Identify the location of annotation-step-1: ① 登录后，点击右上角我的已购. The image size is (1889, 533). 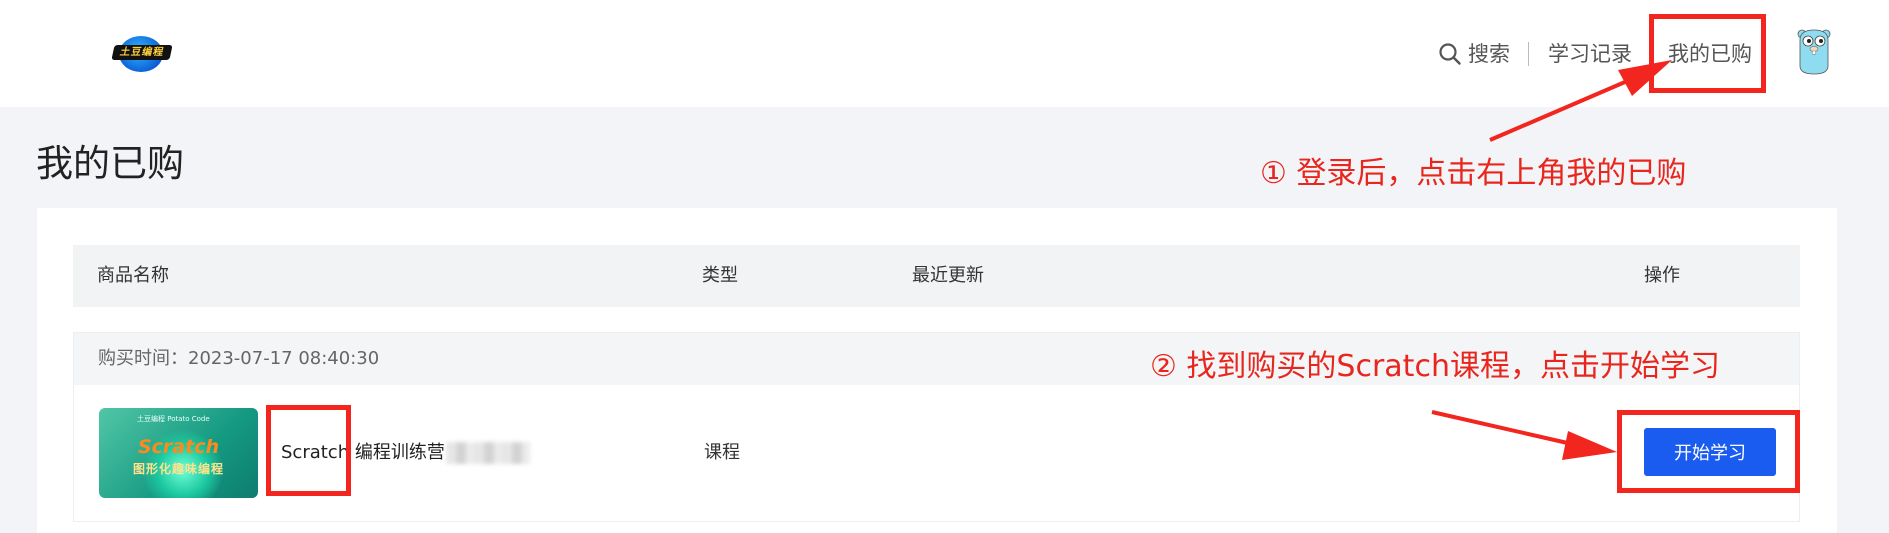
(1473, 173).